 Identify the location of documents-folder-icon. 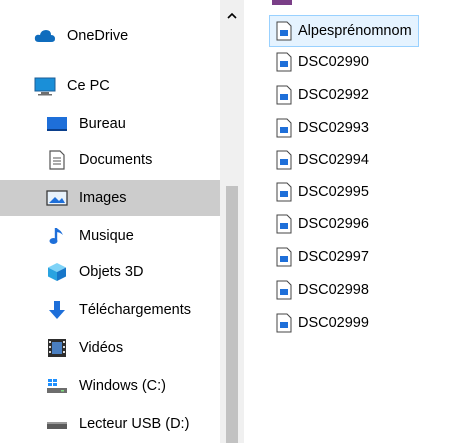
(57, 160).